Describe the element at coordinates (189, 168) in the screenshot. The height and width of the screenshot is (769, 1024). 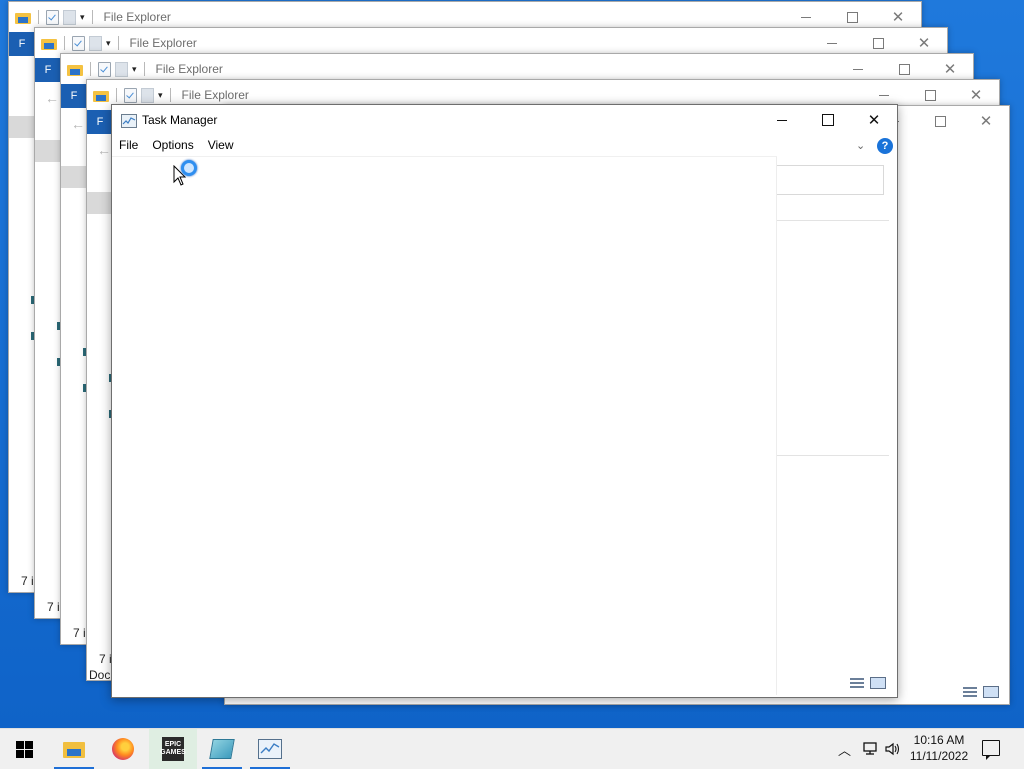
I see `busy-indicator-icon` at that location.